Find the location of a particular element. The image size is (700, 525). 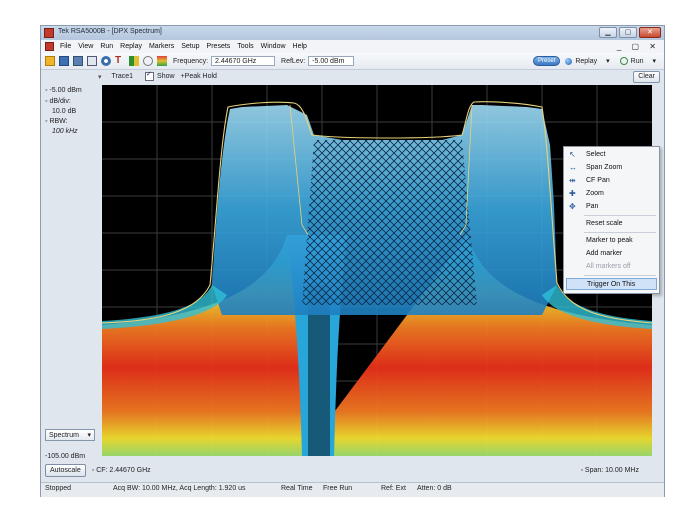

menu-markers: Markers is located at coordinates (165, 46).